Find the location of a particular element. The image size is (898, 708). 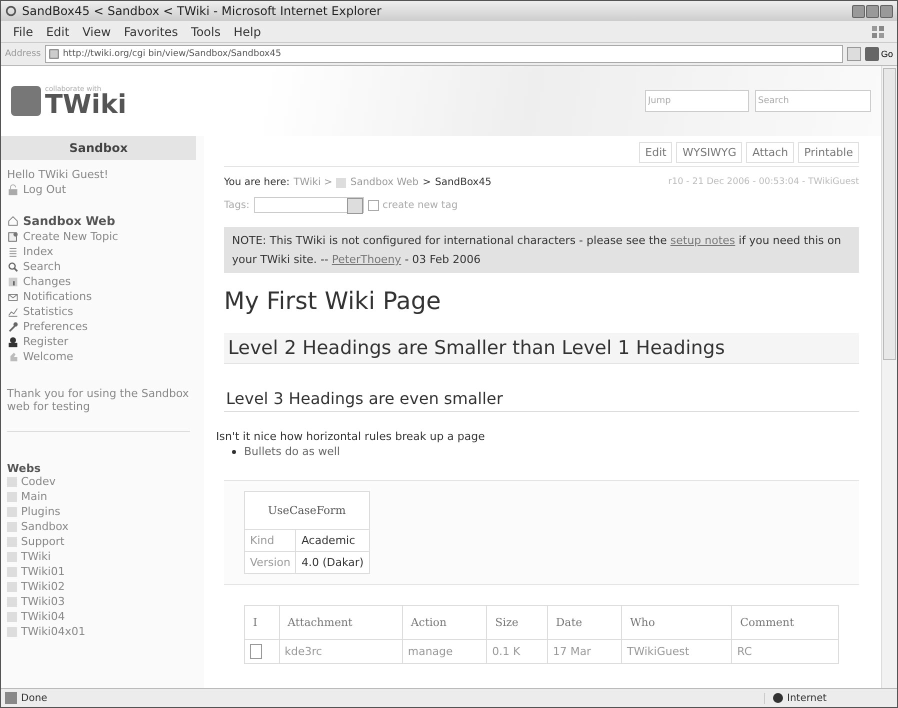

globe-icon is located at coordinates (778, 698).